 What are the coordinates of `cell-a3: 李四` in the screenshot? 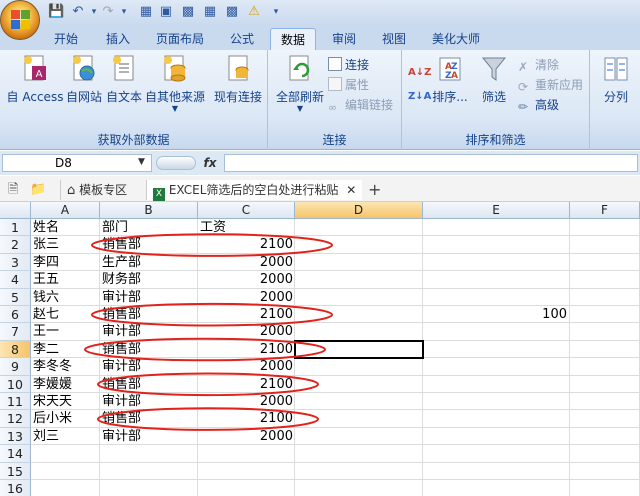 It's located at (66, 262).